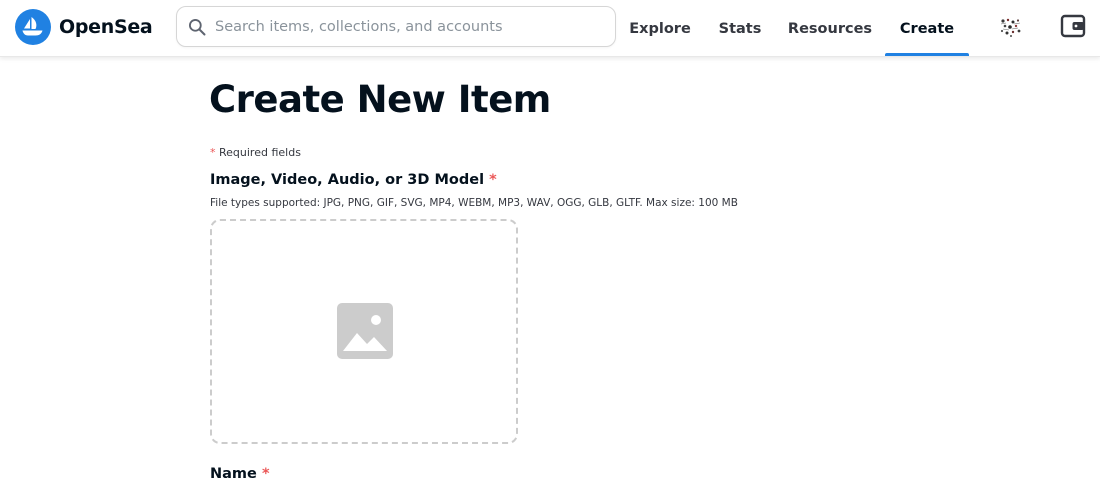 This screenshot has height=485, width=1100. Describe the element at coordinates (347, 180) in the screenshot. I see `media-label-text: Image, Video, Audio, or 3D Model` at that location.